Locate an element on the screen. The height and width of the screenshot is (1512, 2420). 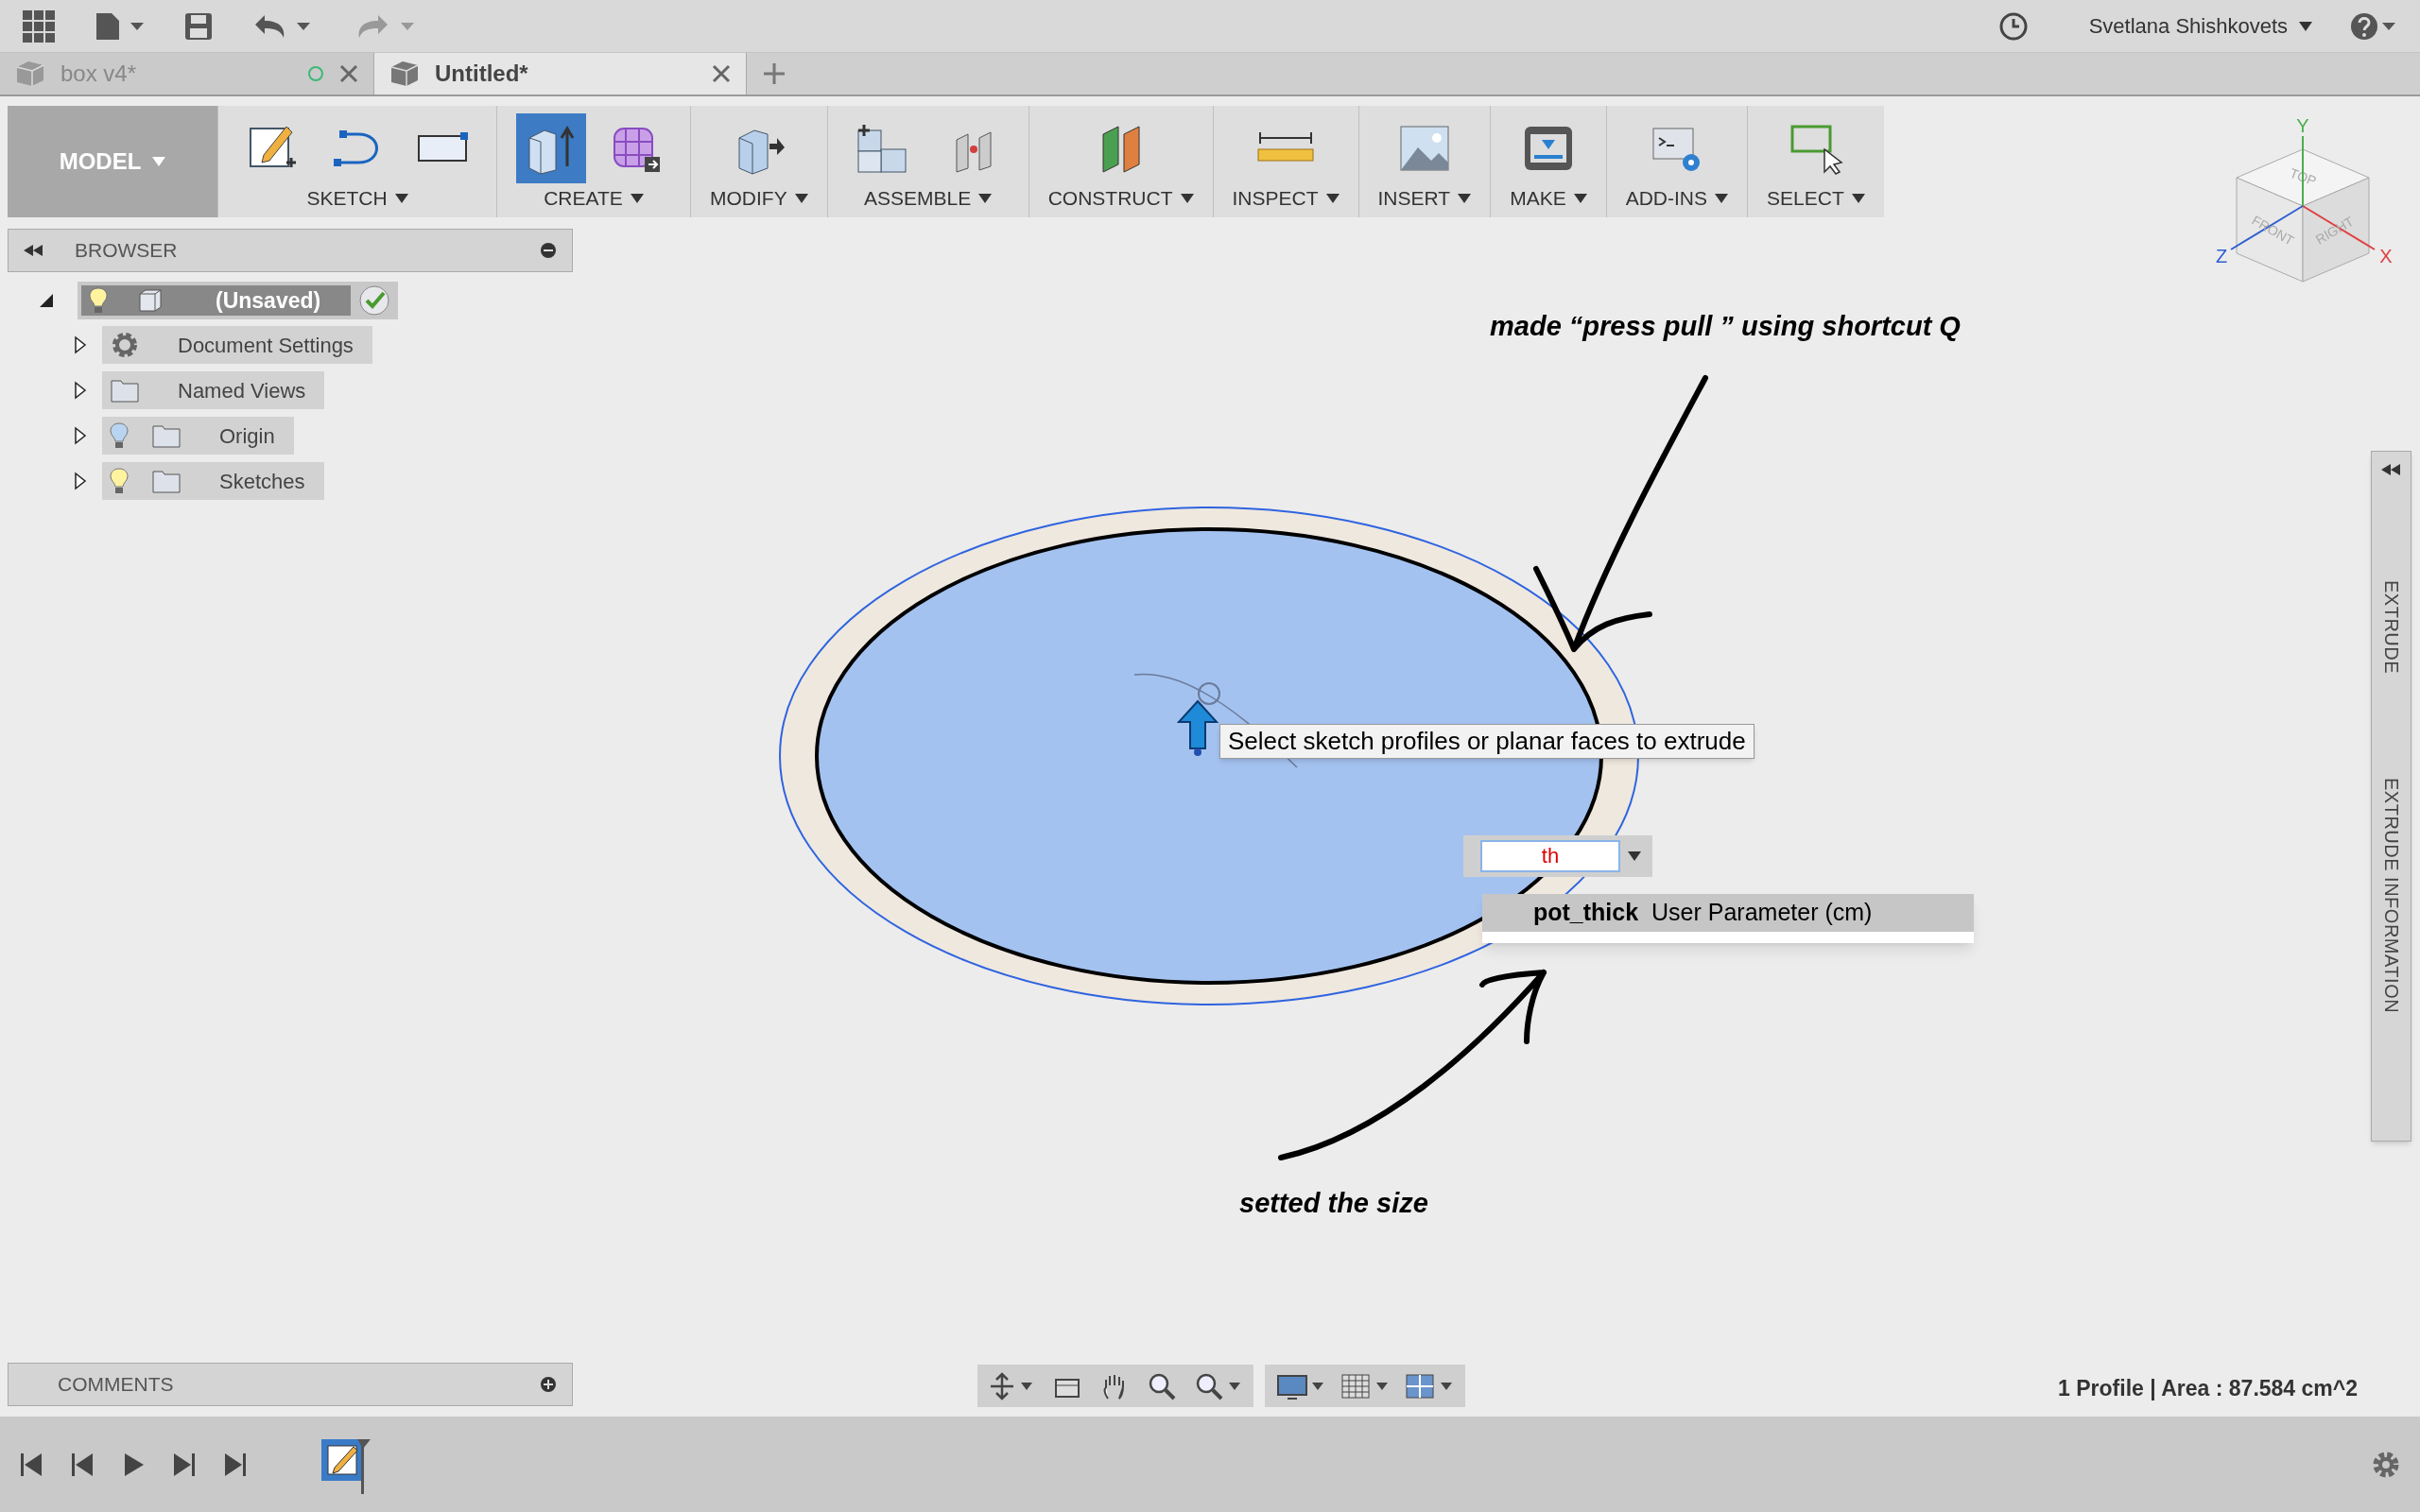
active-check-icon is located at coordinates (375, 300).